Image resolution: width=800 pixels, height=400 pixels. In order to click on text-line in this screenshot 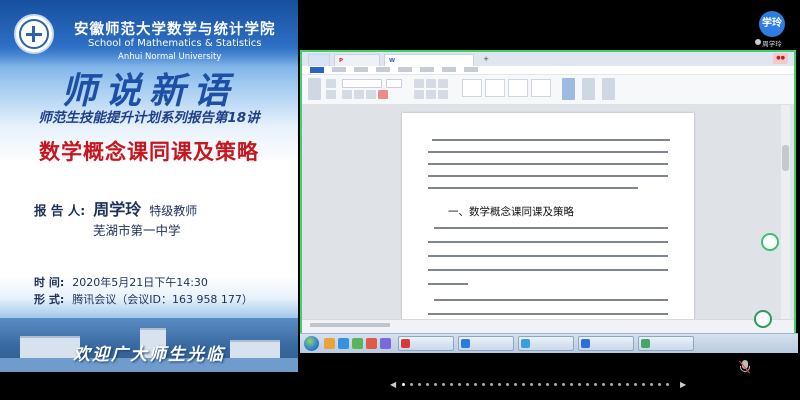, I will do `click(551, 140)`.